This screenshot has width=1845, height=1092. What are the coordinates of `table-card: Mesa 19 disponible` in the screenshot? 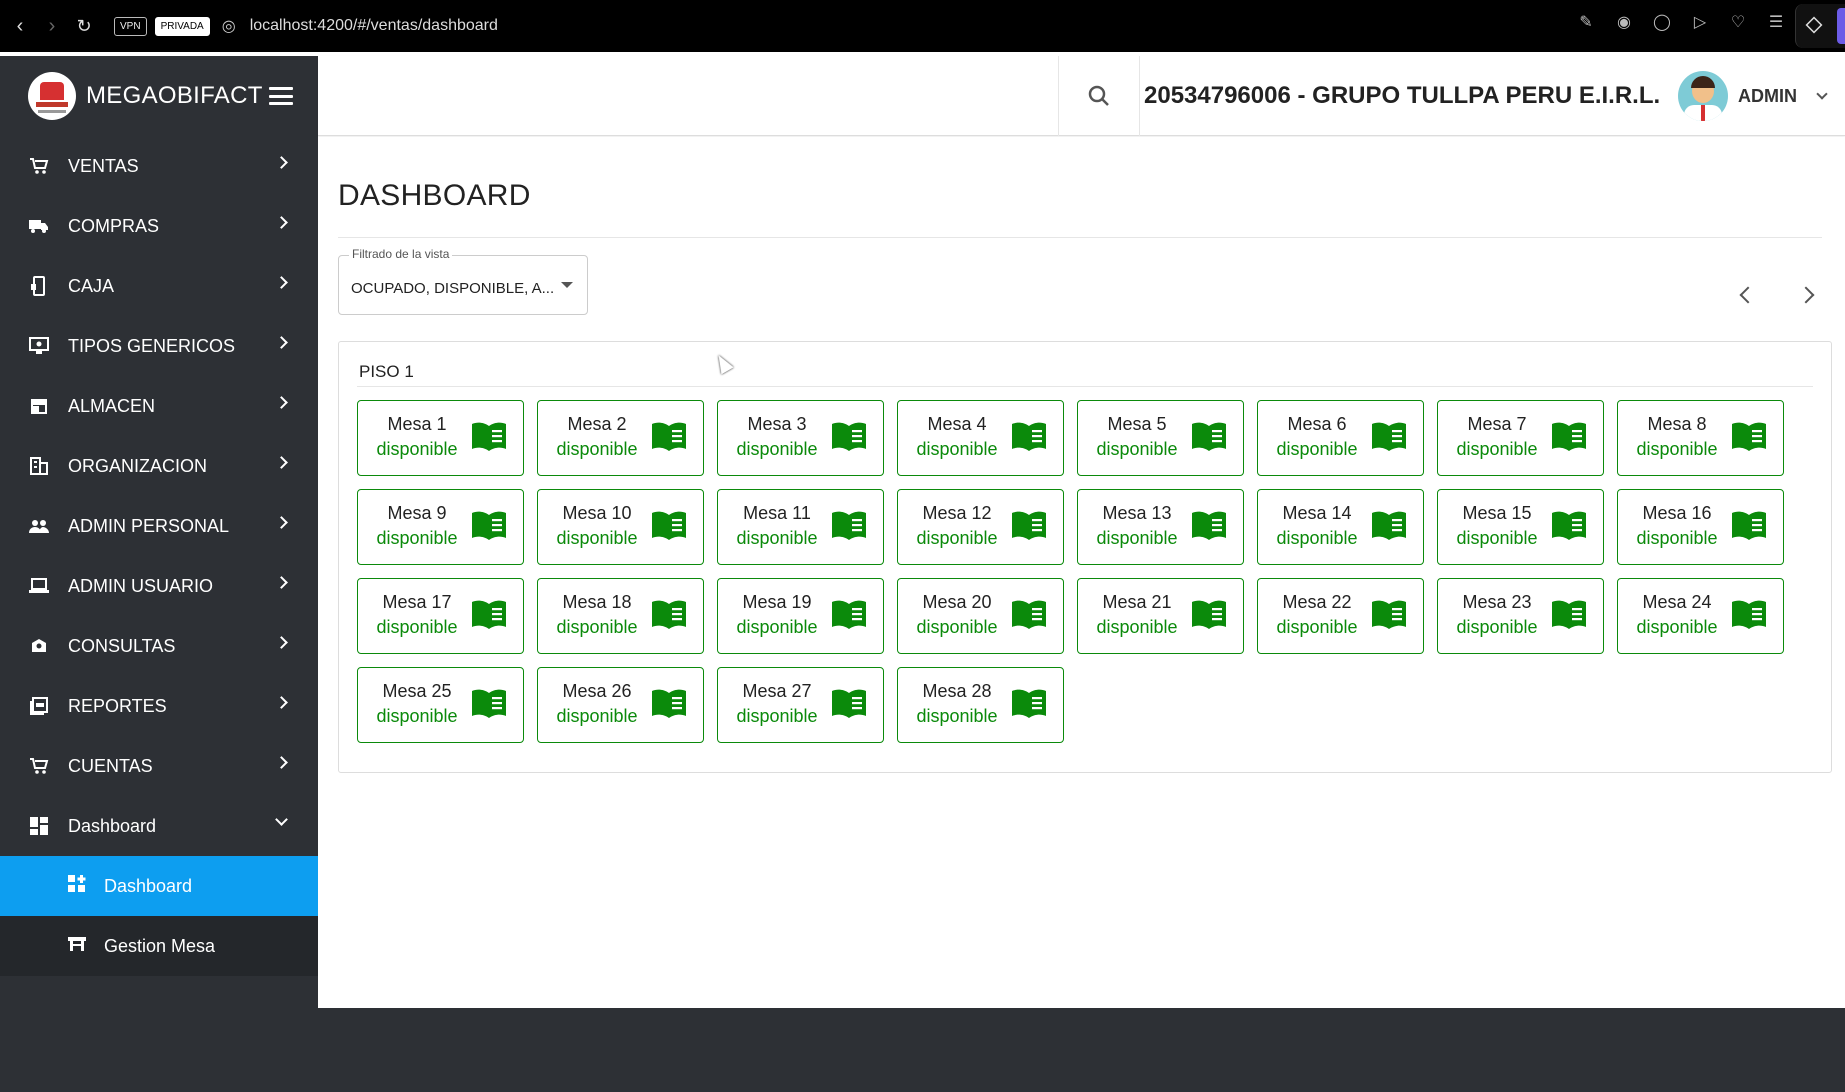 It's located at (800, 616).